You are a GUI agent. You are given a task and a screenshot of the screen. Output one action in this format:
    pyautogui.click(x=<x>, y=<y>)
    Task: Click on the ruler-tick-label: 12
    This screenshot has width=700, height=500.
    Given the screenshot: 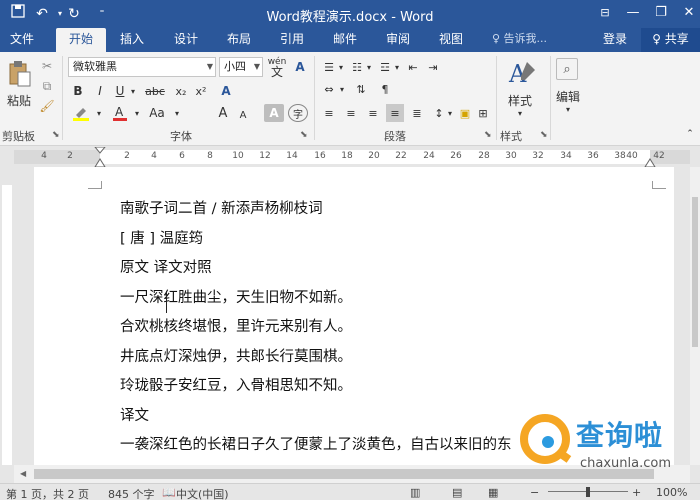 What is the action you would take?
    pyautogui.click(x=265, y=156)
    